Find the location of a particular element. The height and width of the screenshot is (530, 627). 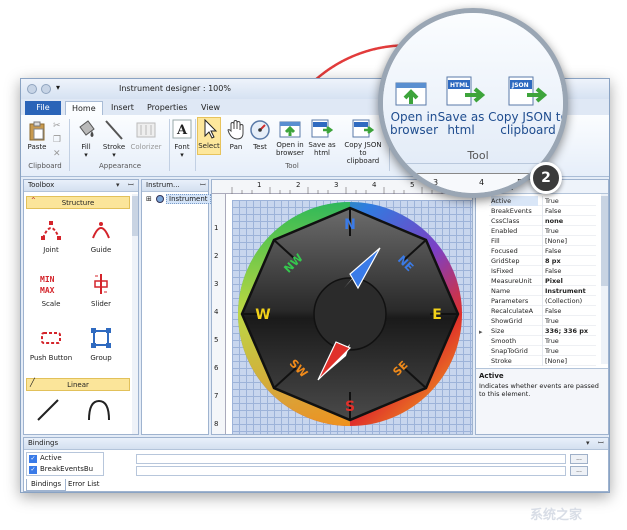

quick-access-icon is located at coordinates (46, 89).